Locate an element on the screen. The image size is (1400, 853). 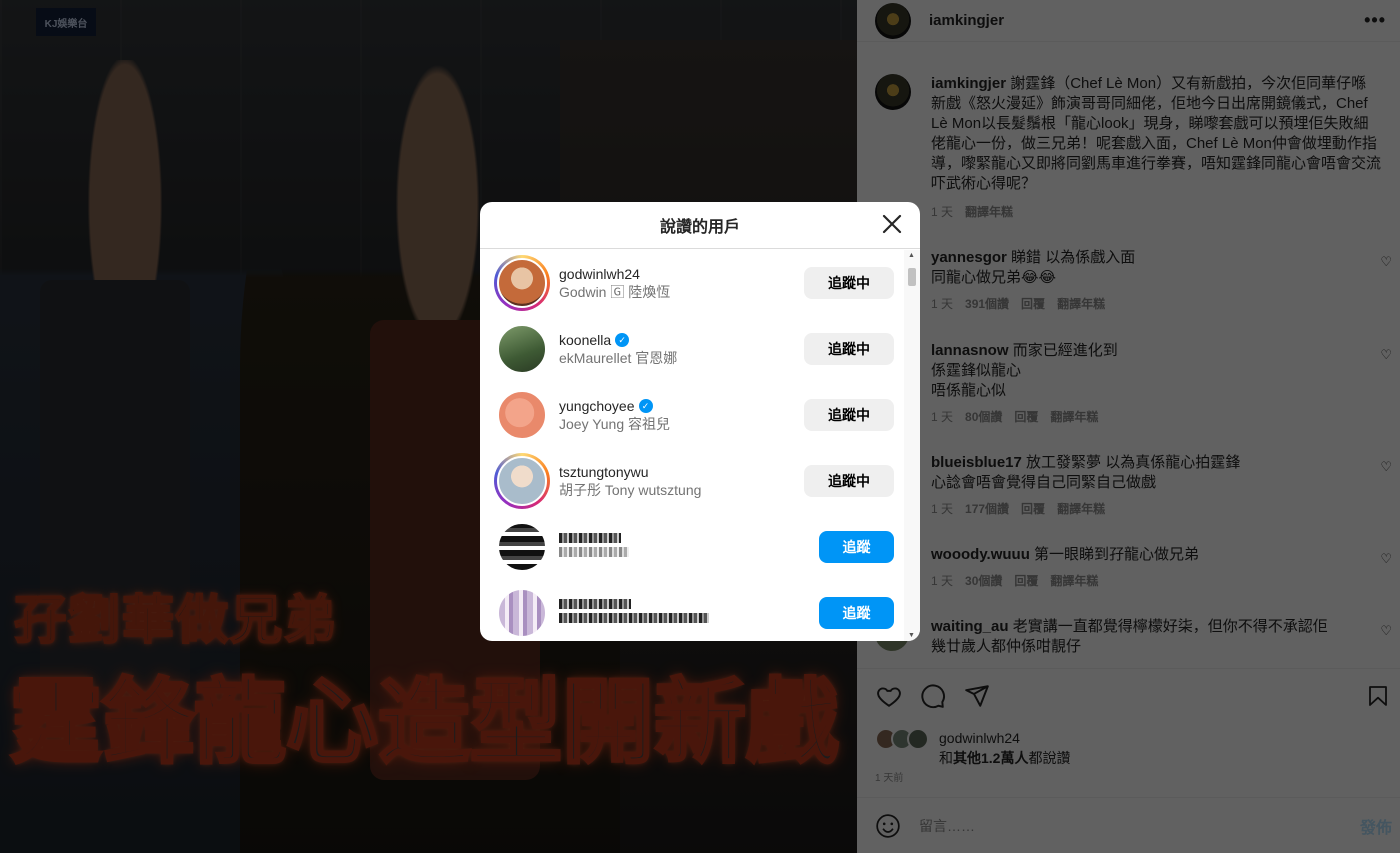
comment-likes: 30個讚 is located at coordinates (983, 581).